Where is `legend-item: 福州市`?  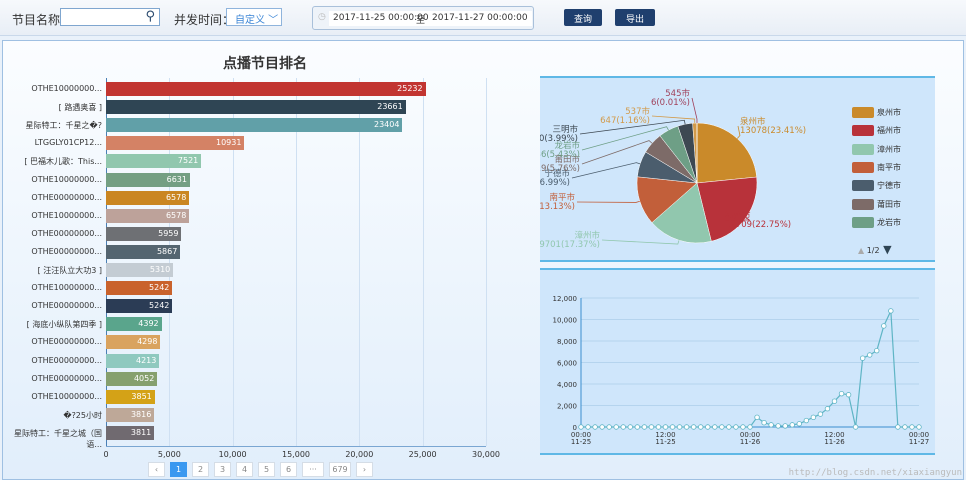 legend-item: 福州市 is located at coordinates (876, 131).